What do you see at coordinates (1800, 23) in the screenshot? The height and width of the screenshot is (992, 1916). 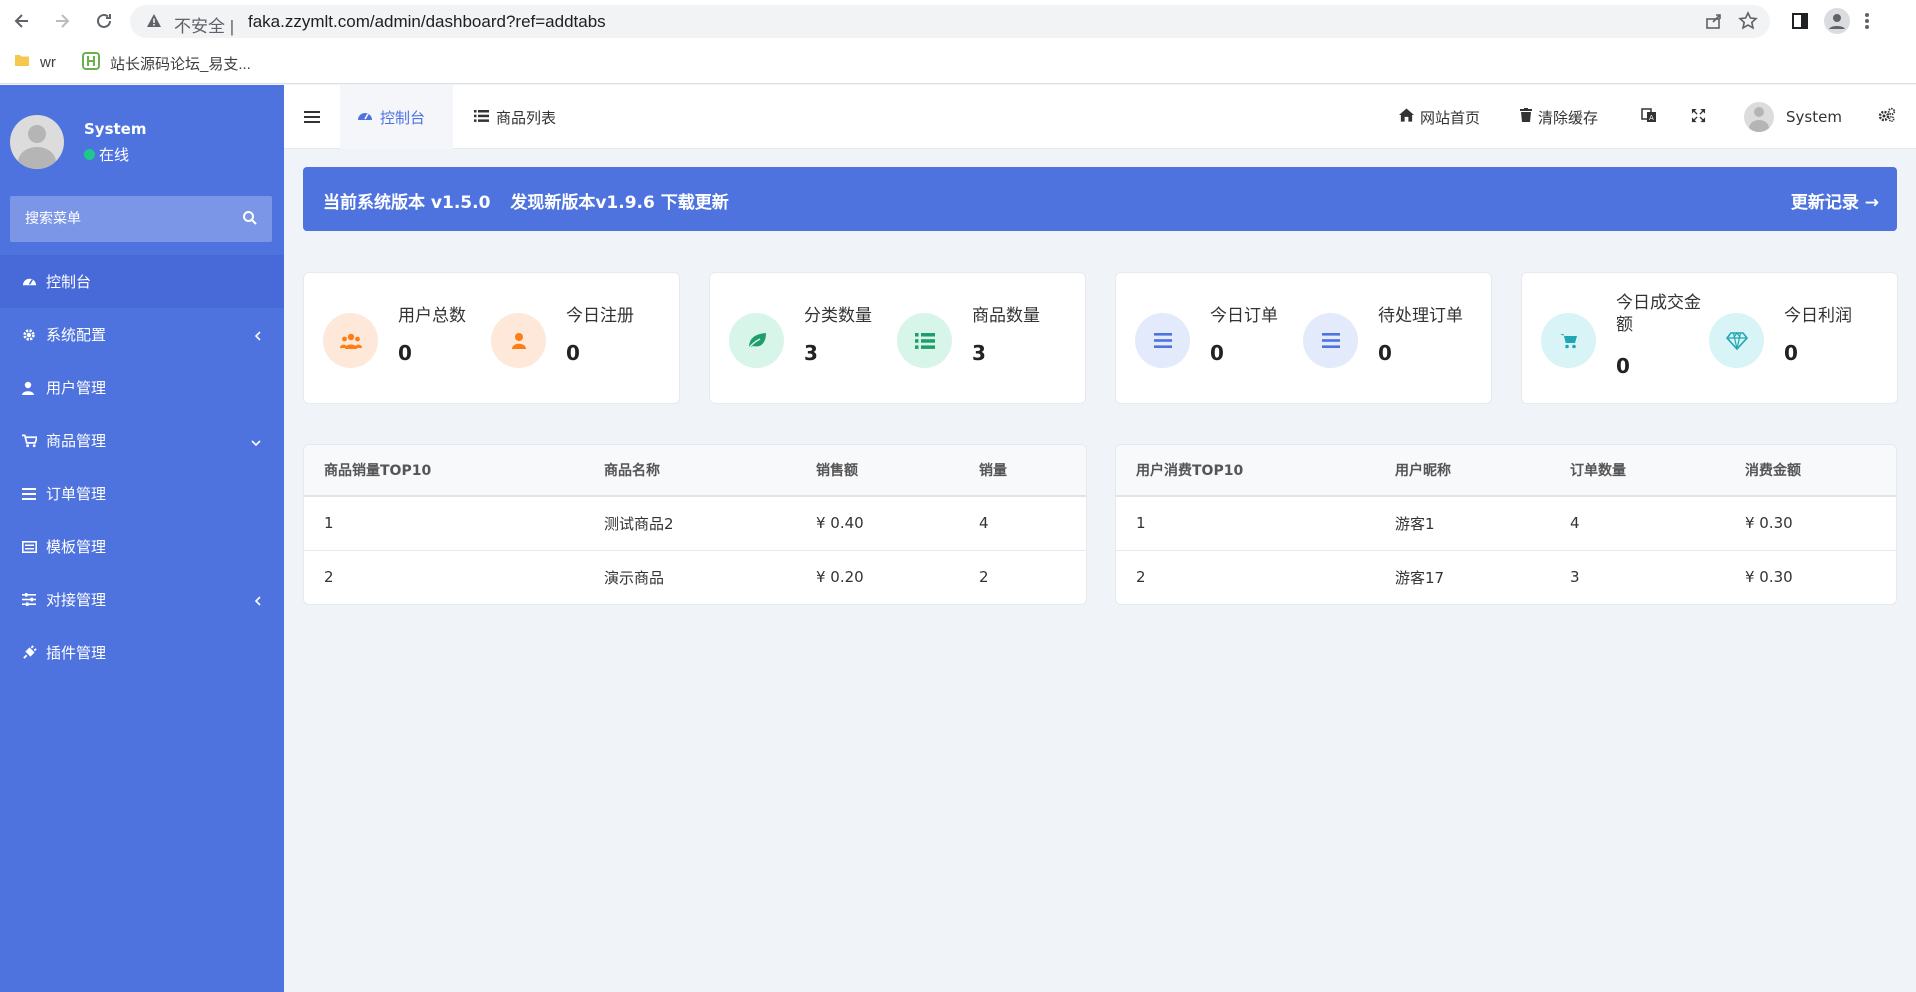 I see `sidepanel-icon` at bounding box center [1800, 23].